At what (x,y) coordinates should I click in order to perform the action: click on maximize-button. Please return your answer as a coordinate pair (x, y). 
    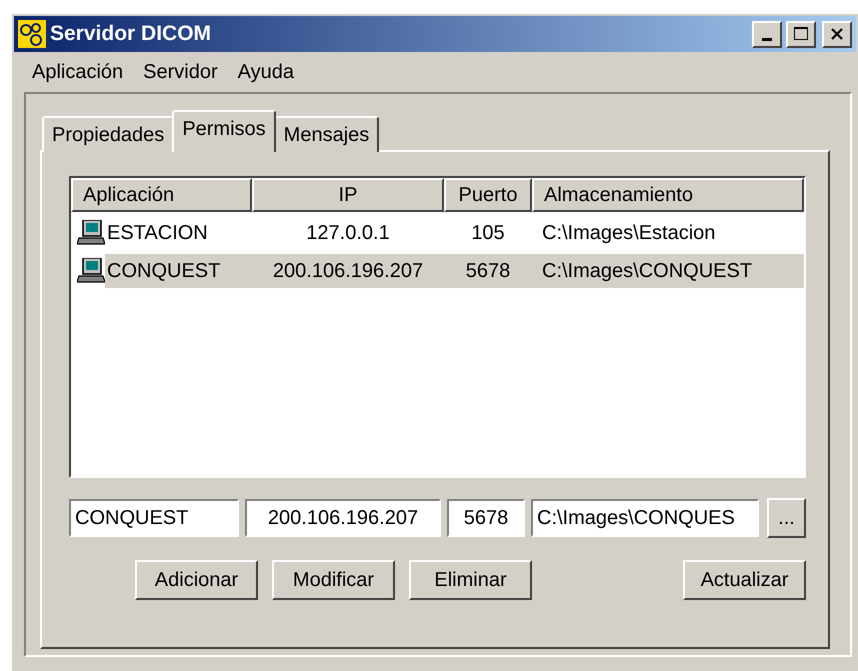
    Looking at the image, I should click on (801, 34).